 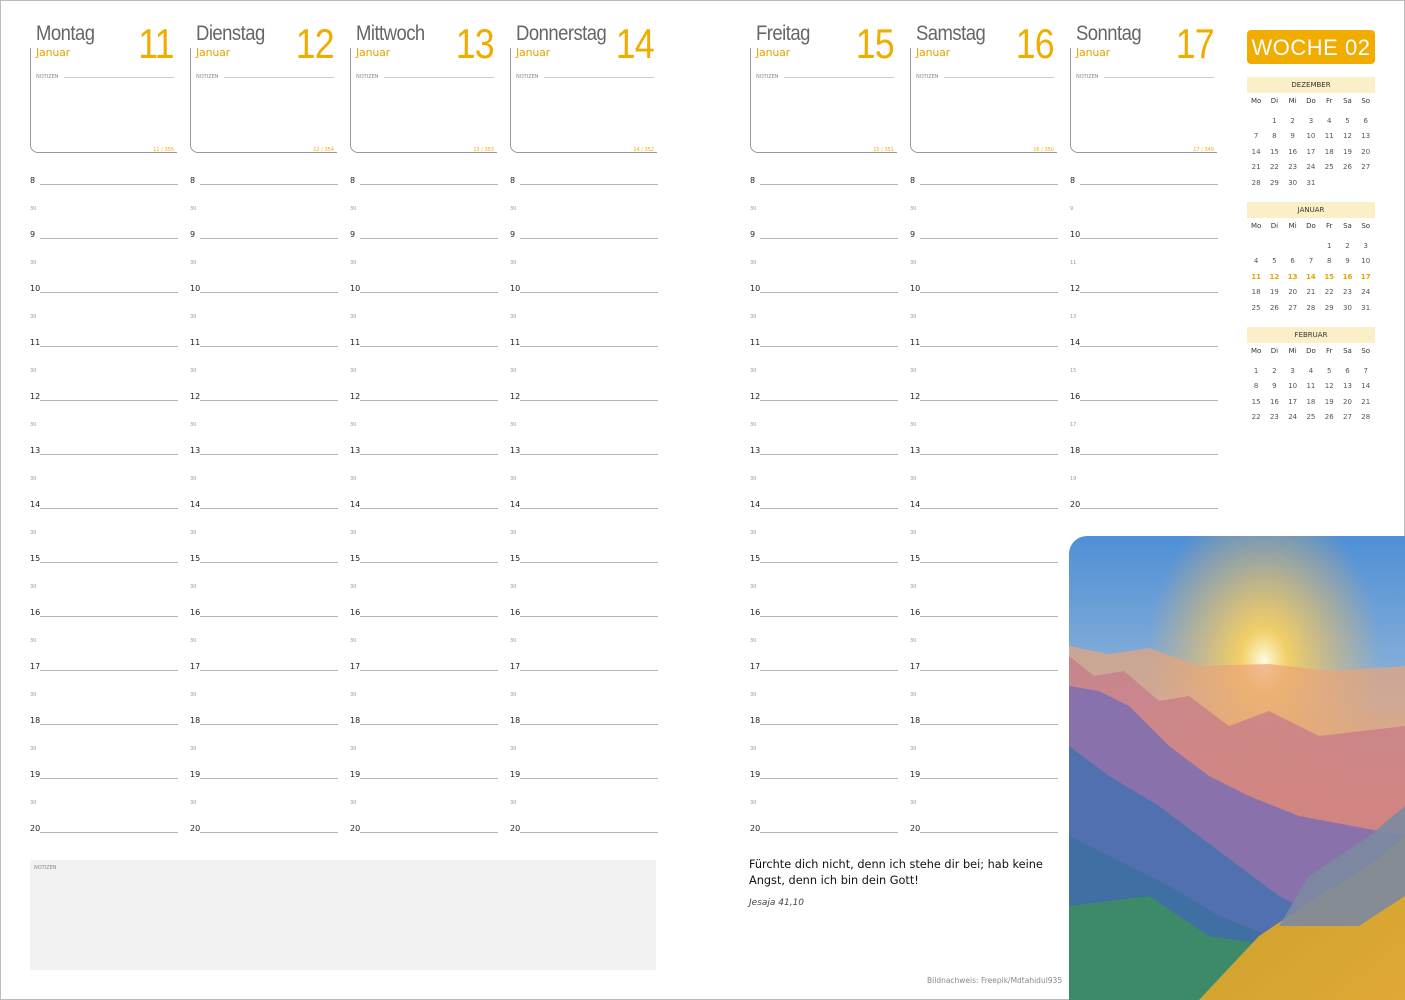 I want to click on calendar-day: 8, so click(x=1256, y=386).